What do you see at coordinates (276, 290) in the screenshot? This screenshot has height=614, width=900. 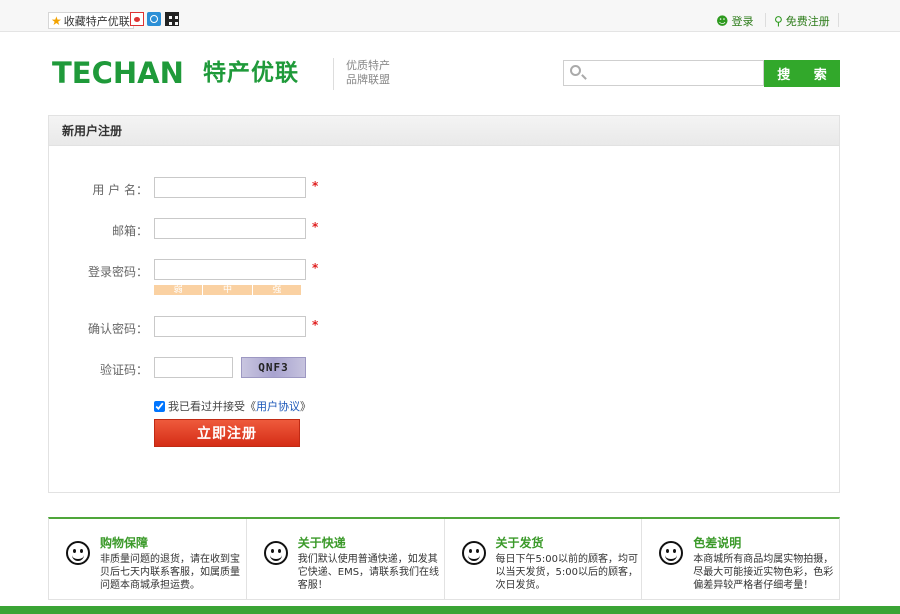 I see `strength-strong: 强` at bounding box center [276, 290].